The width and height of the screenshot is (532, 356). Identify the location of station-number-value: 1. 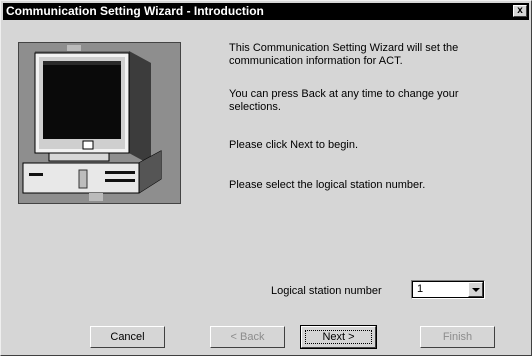
(420, 289).